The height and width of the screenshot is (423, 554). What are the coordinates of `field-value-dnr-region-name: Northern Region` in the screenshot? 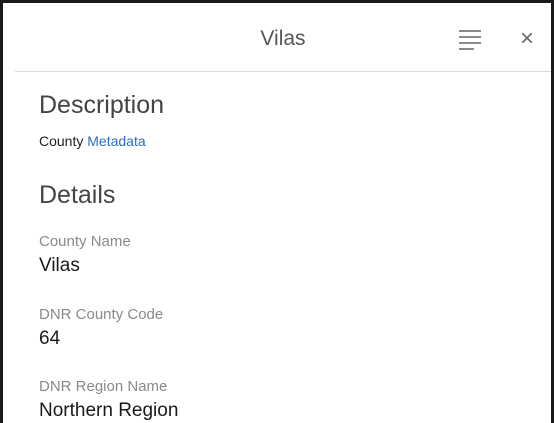 It's located at (109, 410).